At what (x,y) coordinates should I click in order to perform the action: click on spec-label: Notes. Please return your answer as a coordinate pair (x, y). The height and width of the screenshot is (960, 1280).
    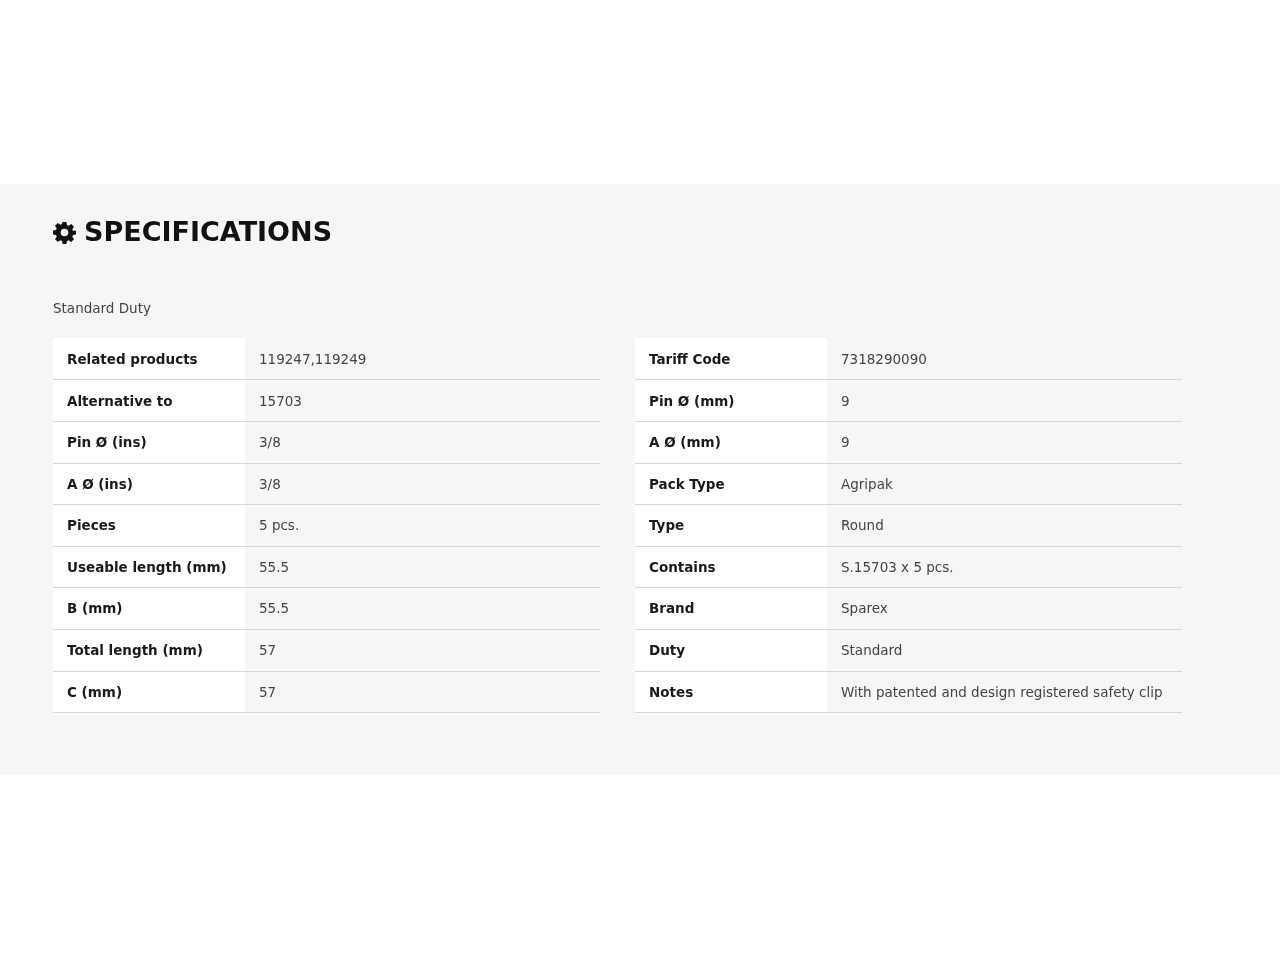
    Looking at the image, I should click on (731, 692).